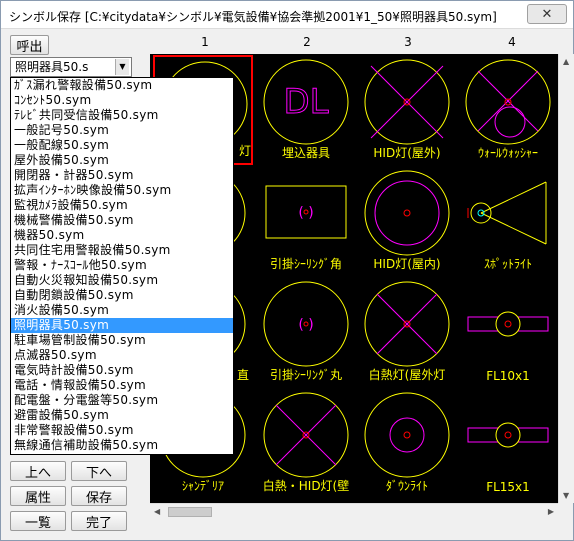 Image resolution: width=574 pixels, height=541 pixels. Describe the element at coordinates (29, 45) in the screenshot. I see `call-button: 呼出` at that location.